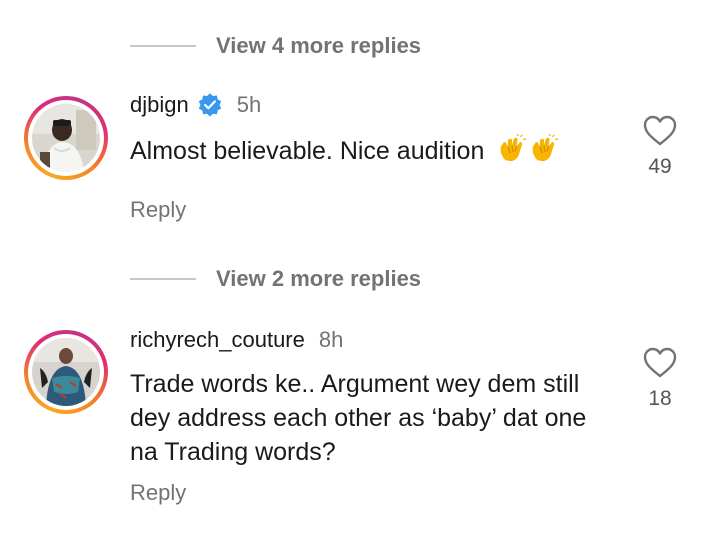 This screenshot has height=538, width=720. What do you see at coordinates (249, 104) in the screenshot?
I see `comment-timestamp: 5h` at bounding box center [249, 104].